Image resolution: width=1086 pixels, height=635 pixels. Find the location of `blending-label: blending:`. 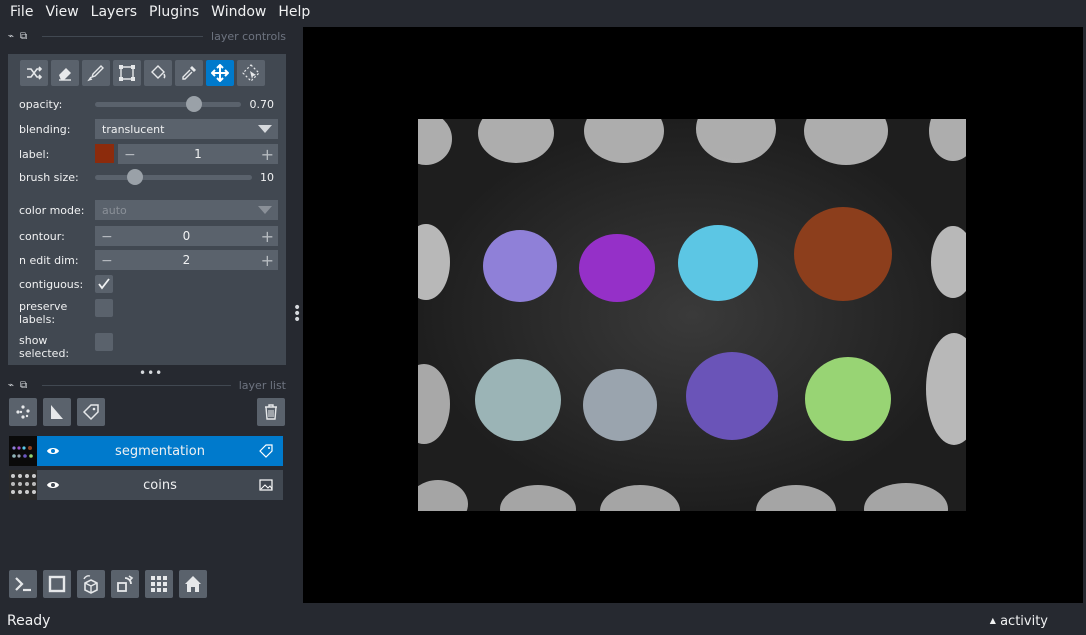

blending-label: blending: is located at coordinates (45, 129).